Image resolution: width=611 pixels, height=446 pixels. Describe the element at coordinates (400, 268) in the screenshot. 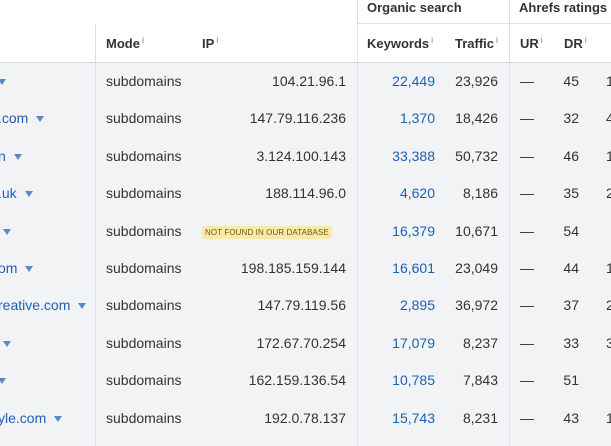

I see `keywords-link: 16,601` at that location.